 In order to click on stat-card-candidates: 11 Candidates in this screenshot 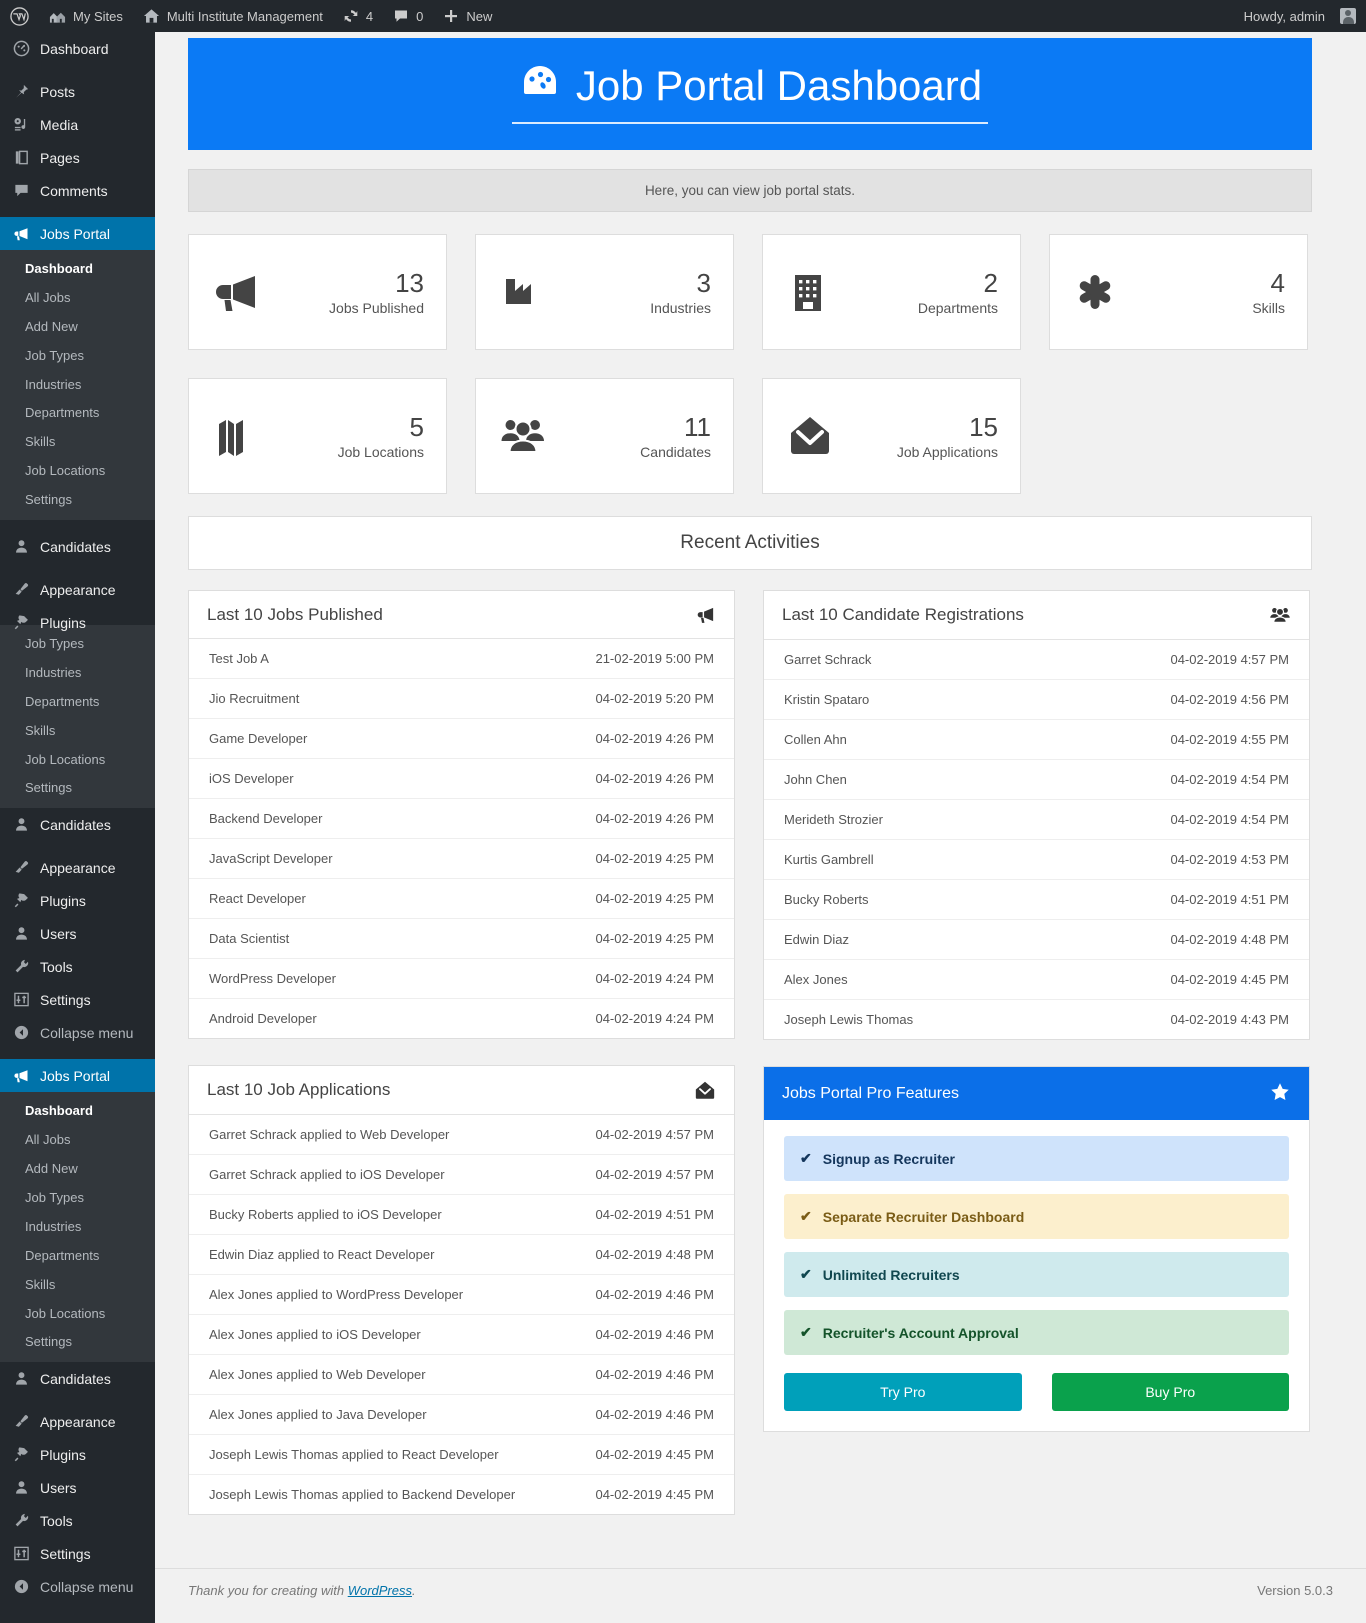, I will do `click(604, 436)`.